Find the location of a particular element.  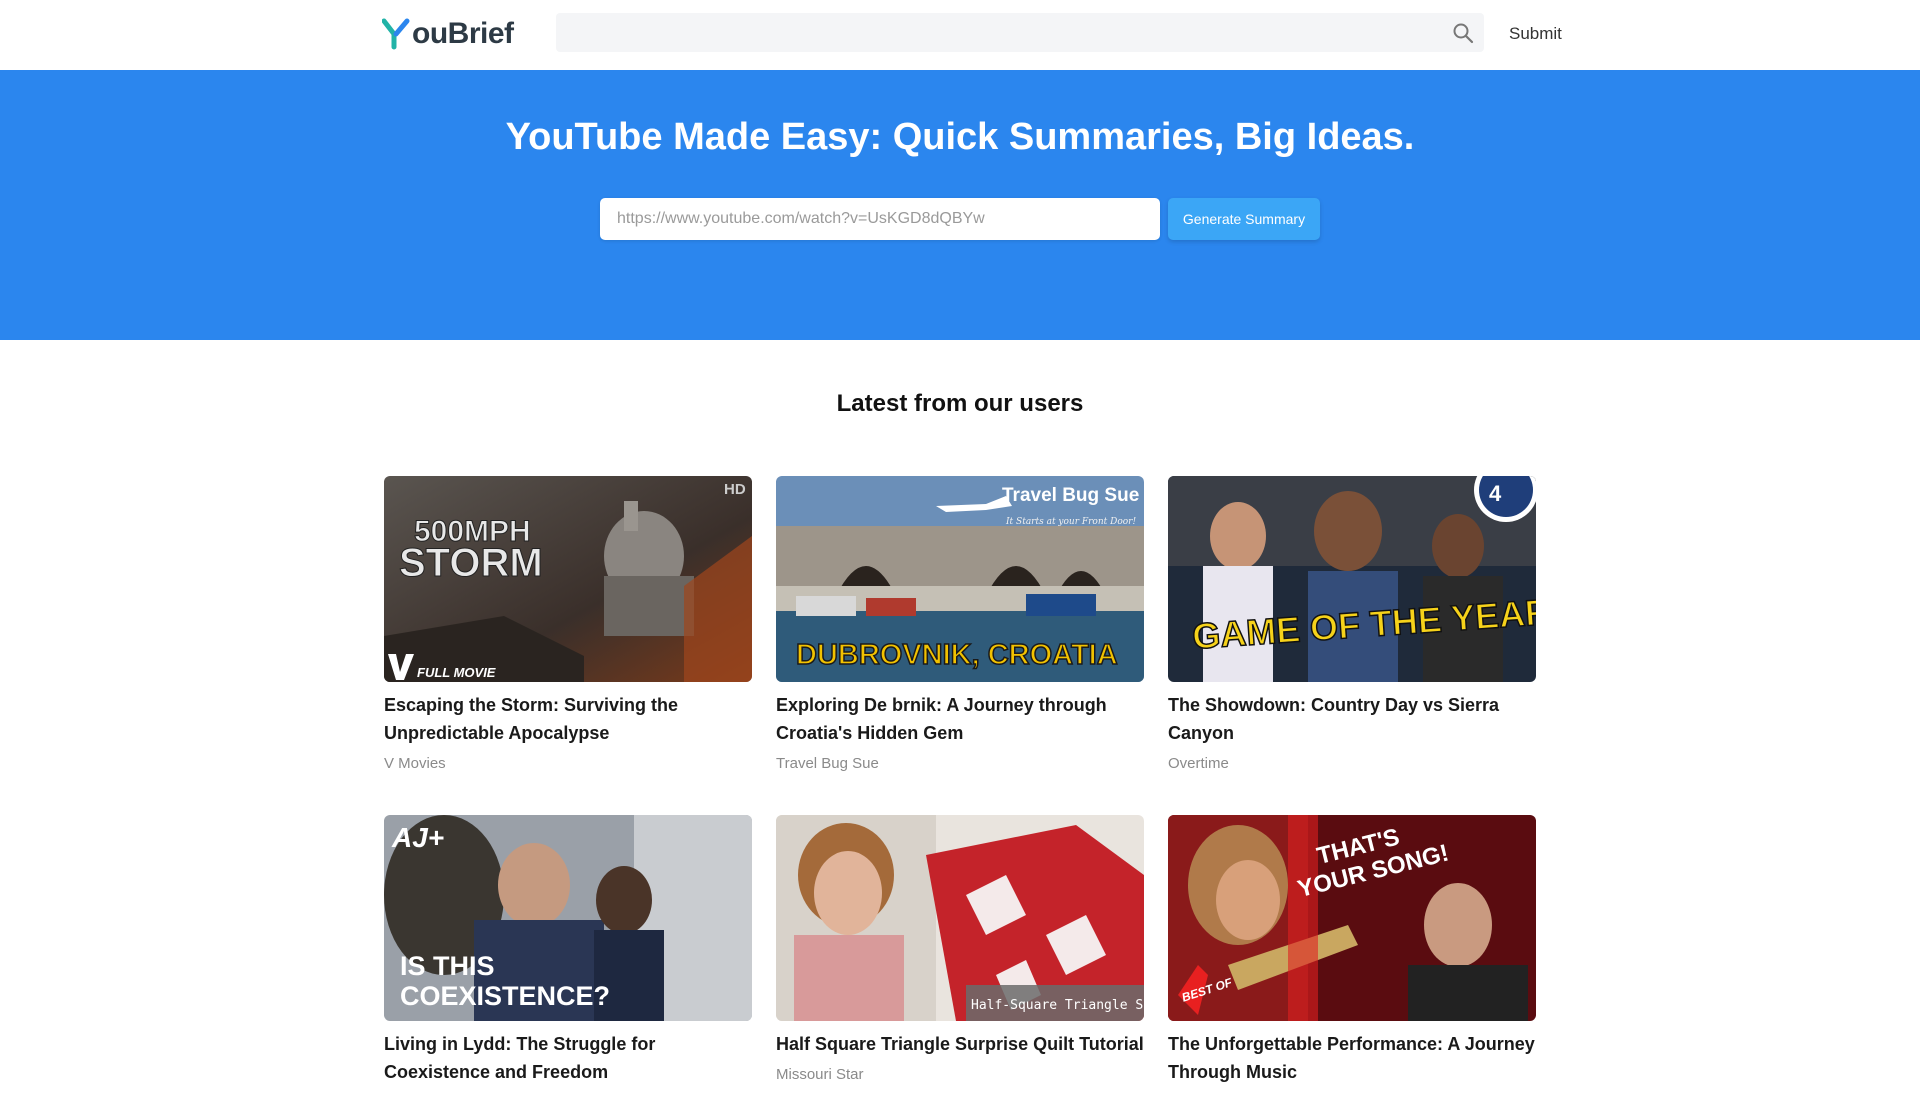

video-thumbnail: 4 GAME OF THE YEAR is located at coordinates (1352, 579).